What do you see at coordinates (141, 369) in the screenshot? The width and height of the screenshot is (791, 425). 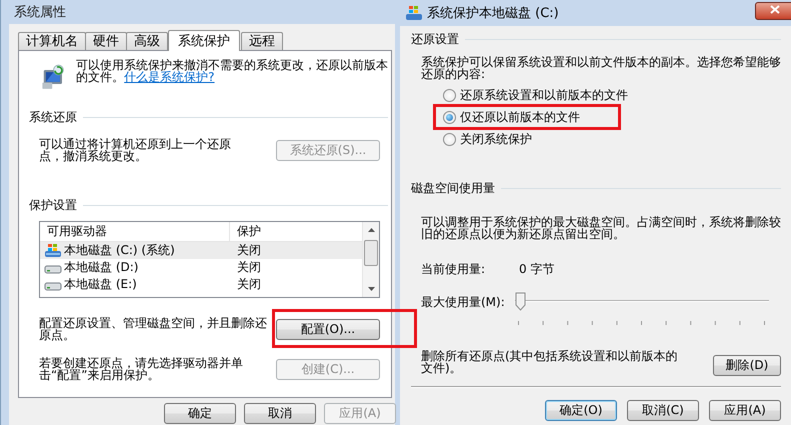 I see `description-text: 若要创建还原点，请先选择驱动器并单击“配置”来启用保护。` at bounding box center [141, 369].